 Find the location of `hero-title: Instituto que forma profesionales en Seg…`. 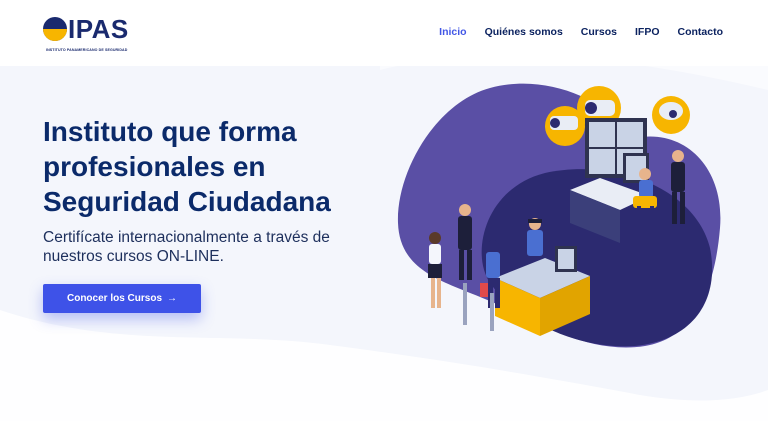

hero-title: Instituto que forma profesionales en Seg… is located at coordinates (187, 166).